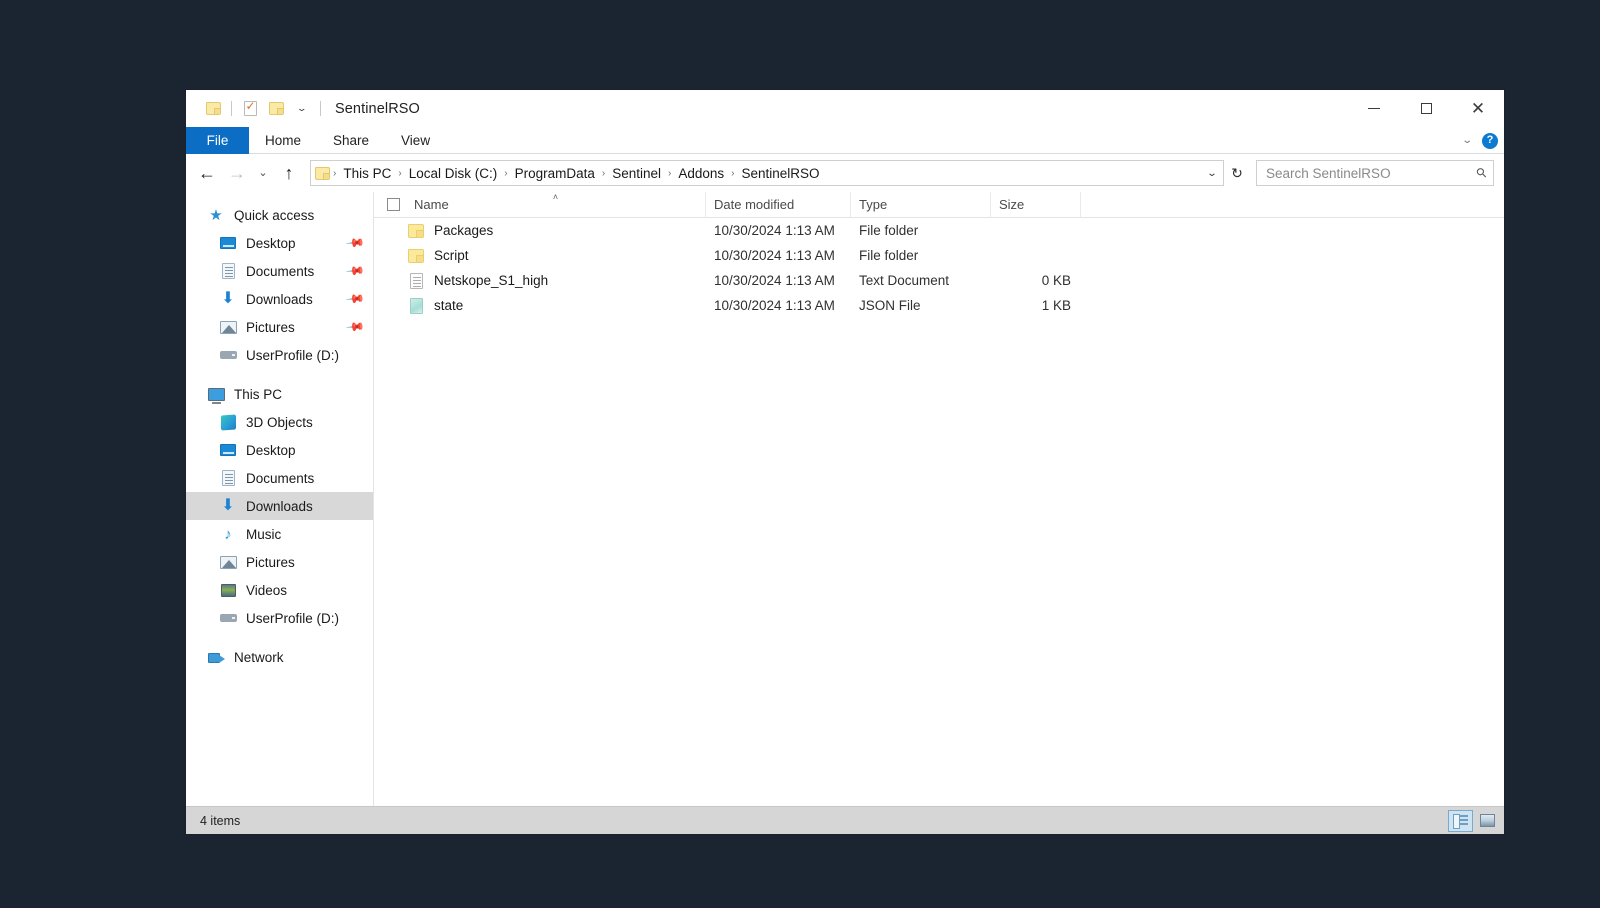 This screenshot has width=1600, height=908. I want to click on sidebar-item-pictures: Pictures, so click(279, 562).